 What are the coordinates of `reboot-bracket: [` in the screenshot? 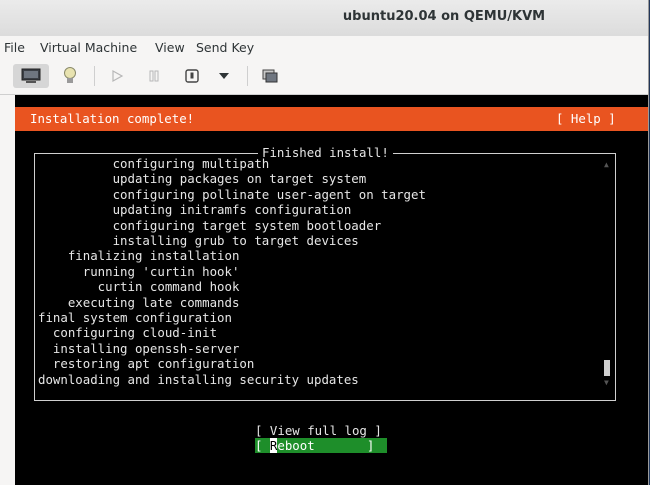 It's located at (262, 445).